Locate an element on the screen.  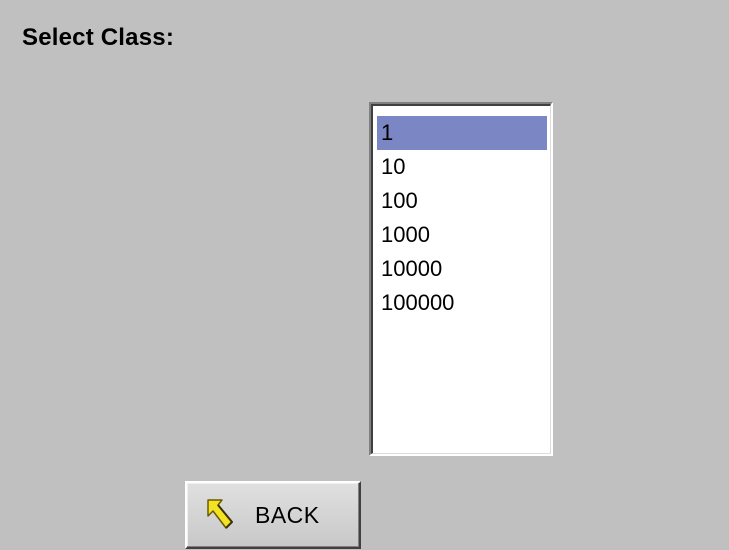
page-title: Select Class: is located at coordinates (98, 37).